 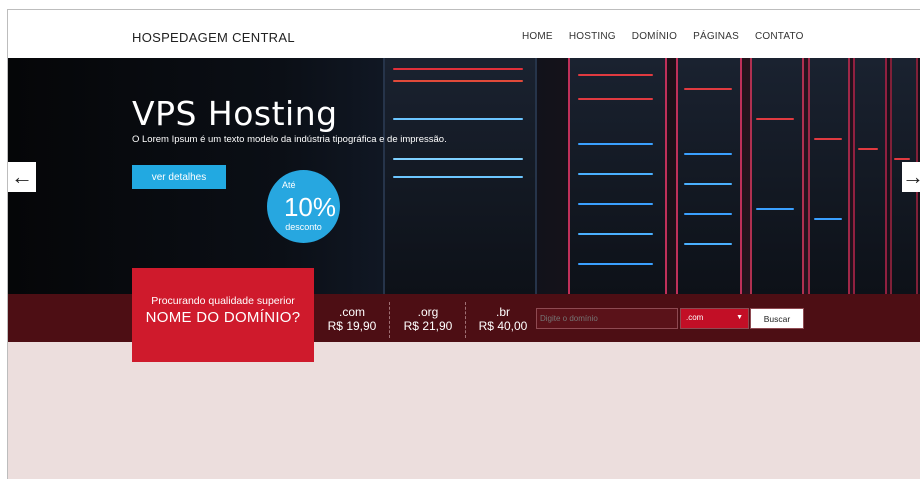 I want to click on tld-ext: .org, so click(x=428, y=312).